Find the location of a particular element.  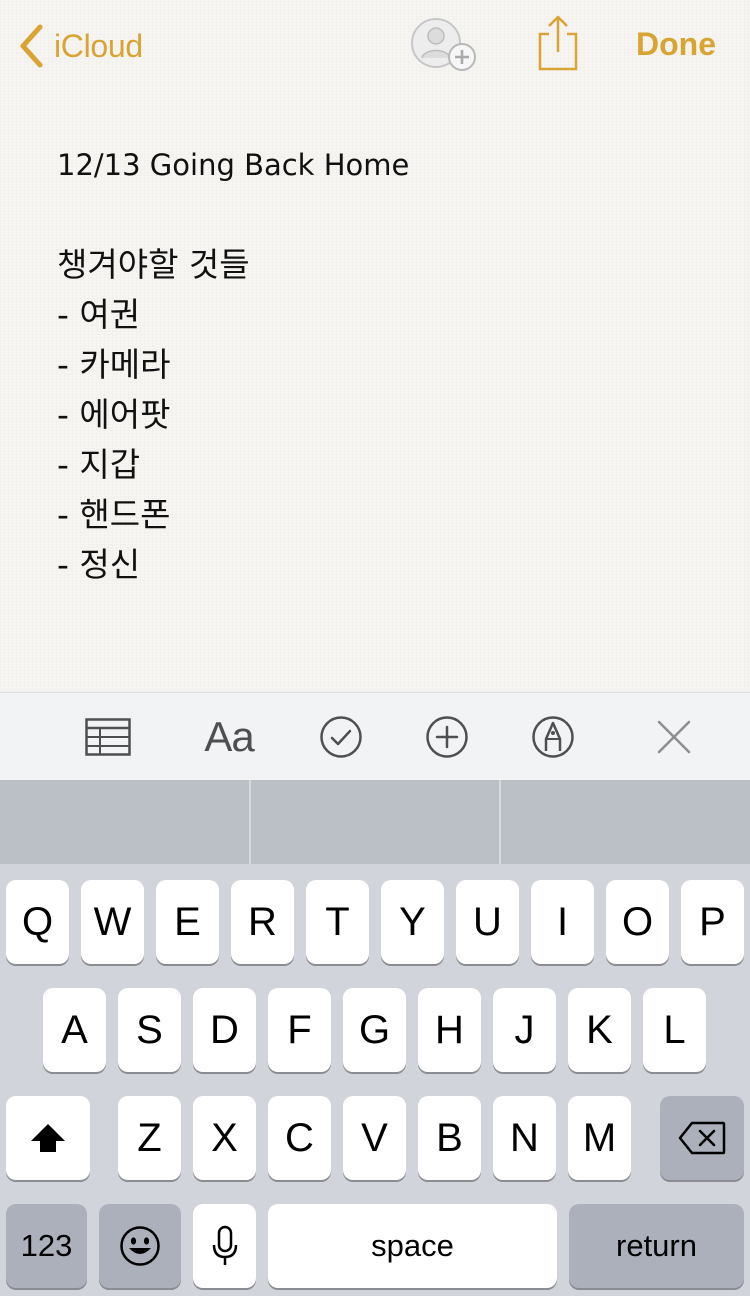

delete-key is located at coordinates (702, 1138).